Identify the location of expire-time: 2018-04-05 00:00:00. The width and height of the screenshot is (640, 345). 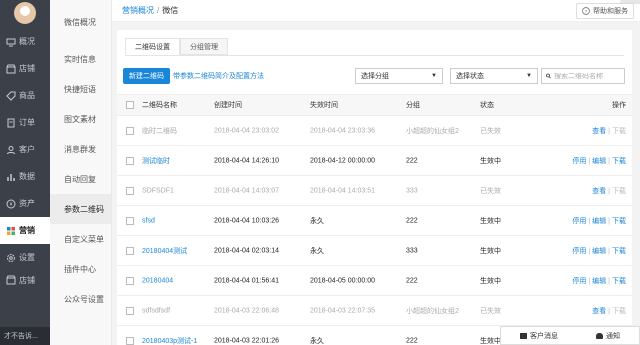
(342, 280).